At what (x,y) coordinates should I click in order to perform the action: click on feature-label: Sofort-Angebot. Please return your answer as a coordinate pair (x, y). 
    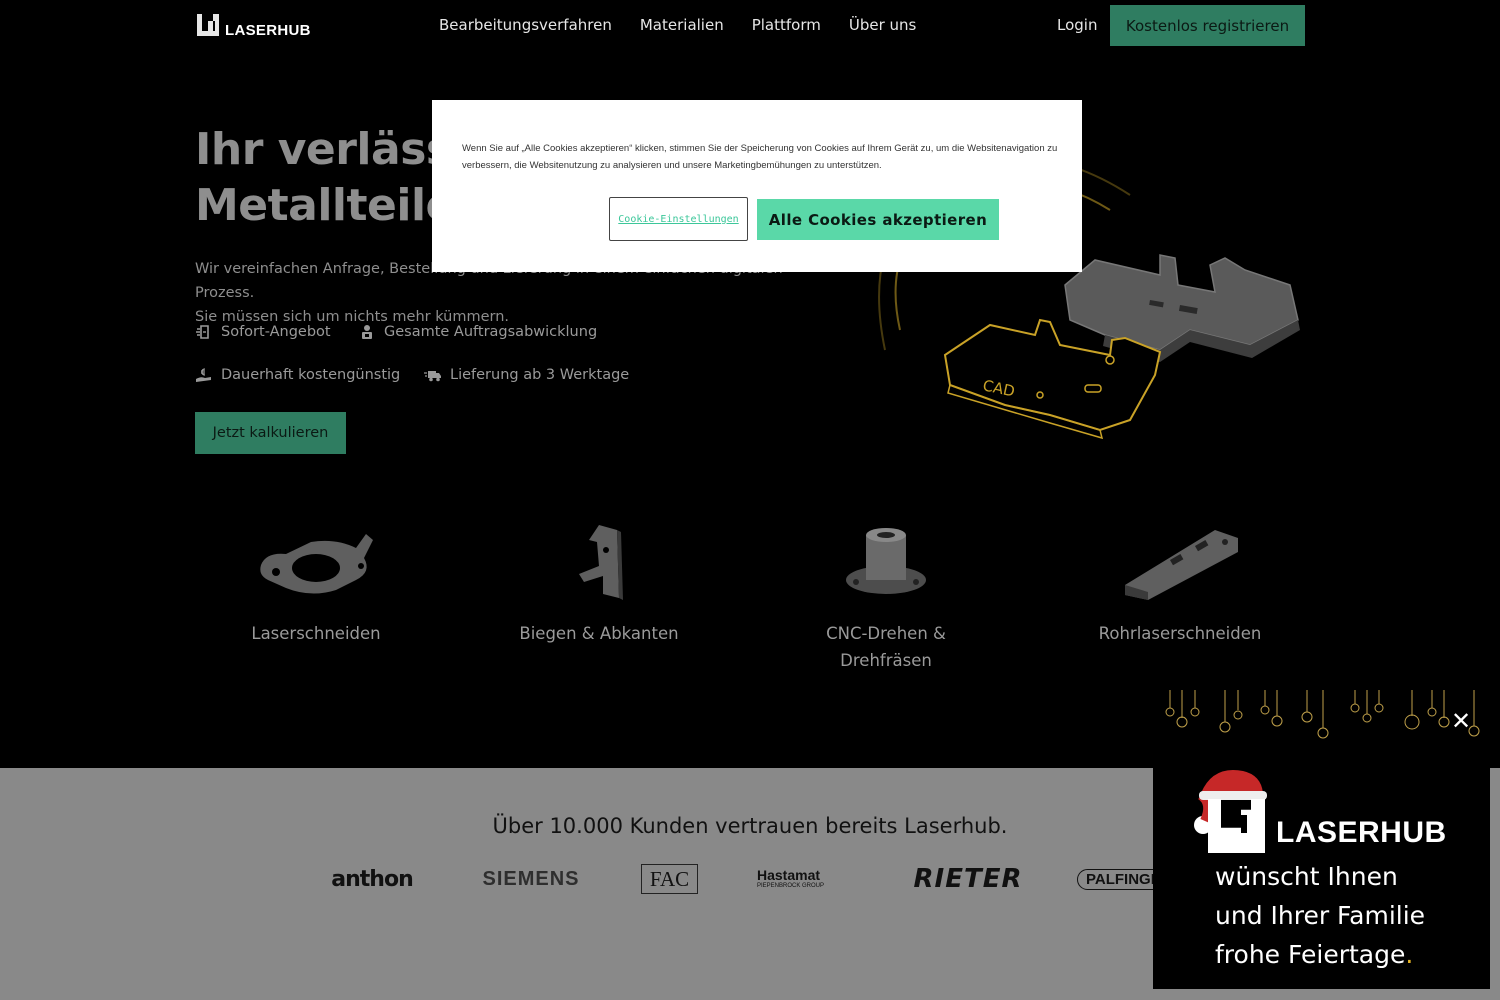
    Looking at the image, I should click on (276, 332).